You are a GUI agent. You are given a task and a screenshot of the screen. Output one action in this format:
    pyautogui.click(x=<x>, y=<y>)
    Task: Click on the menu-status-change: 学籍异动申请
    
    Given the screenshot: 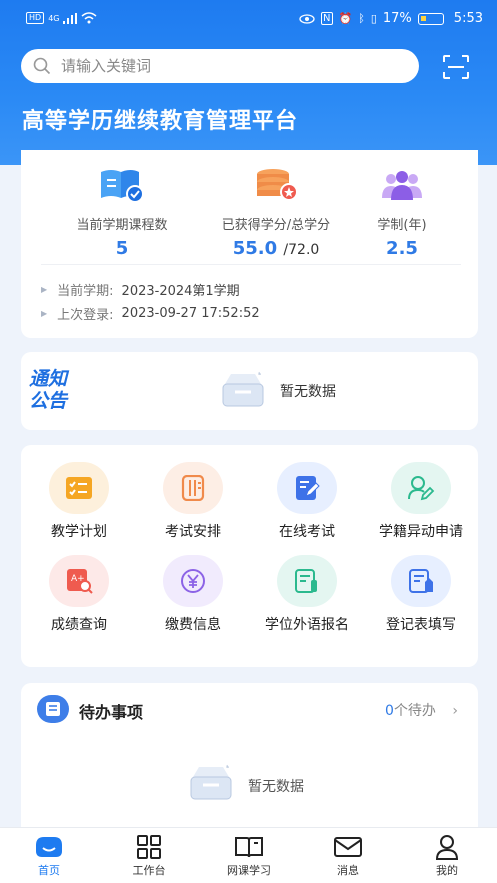 What is the action you would take?
    pyautogui.click(x=421, y=501)
    